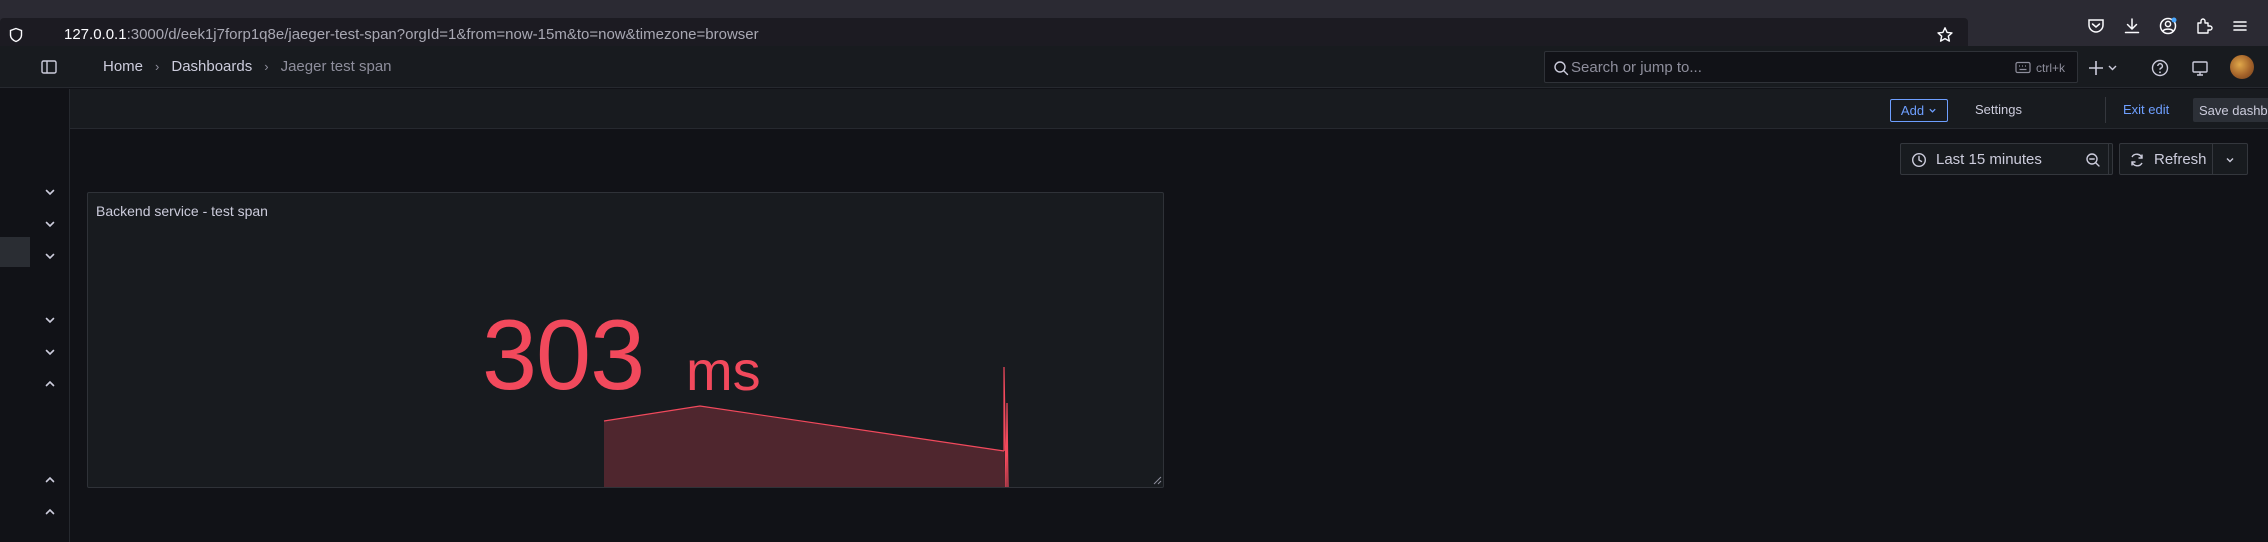 Image resolution: width=2268 pixels, height=542 pixels. I want to click on section-rail, so click(35, 315).